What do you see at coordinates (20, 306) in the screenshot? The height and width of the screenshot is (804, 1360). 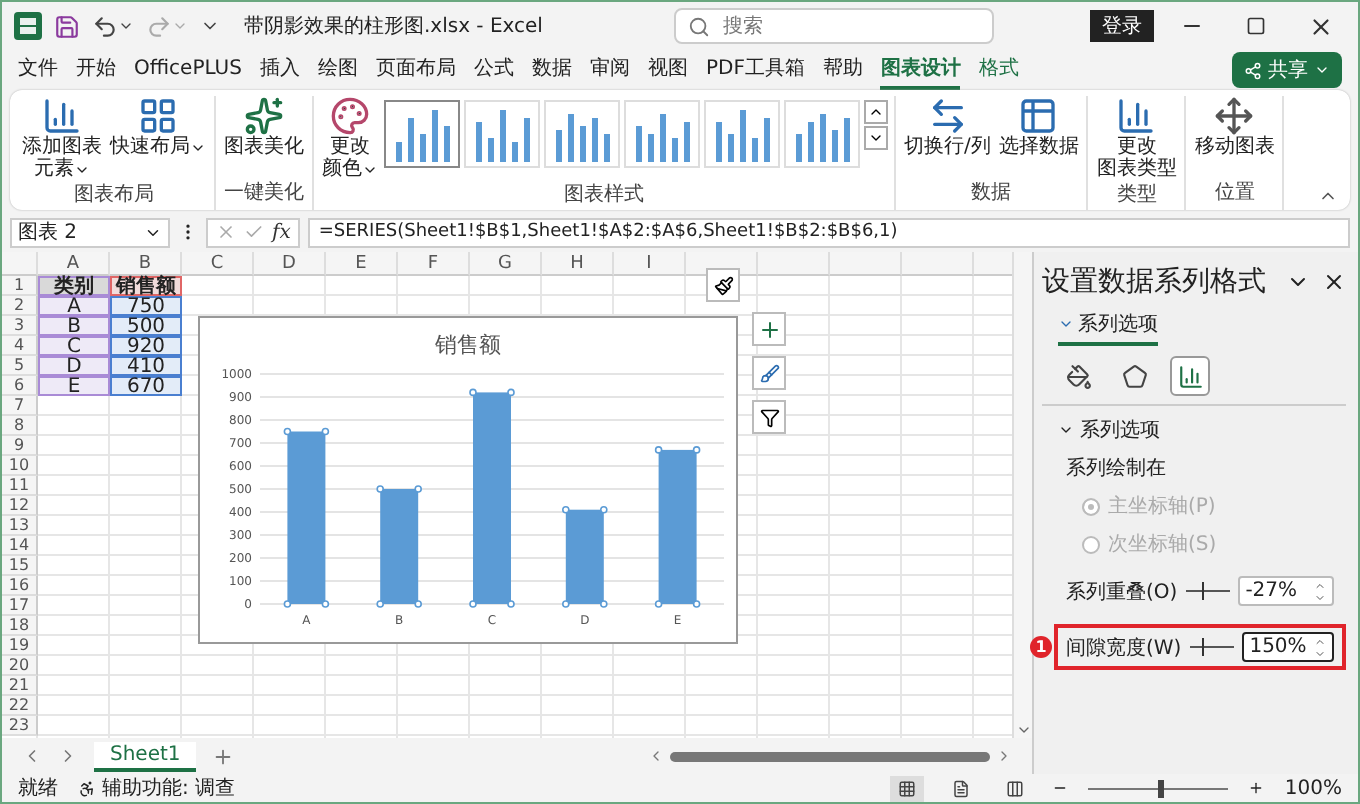 I see `row-header: 2` at bounding box center [20, 306].